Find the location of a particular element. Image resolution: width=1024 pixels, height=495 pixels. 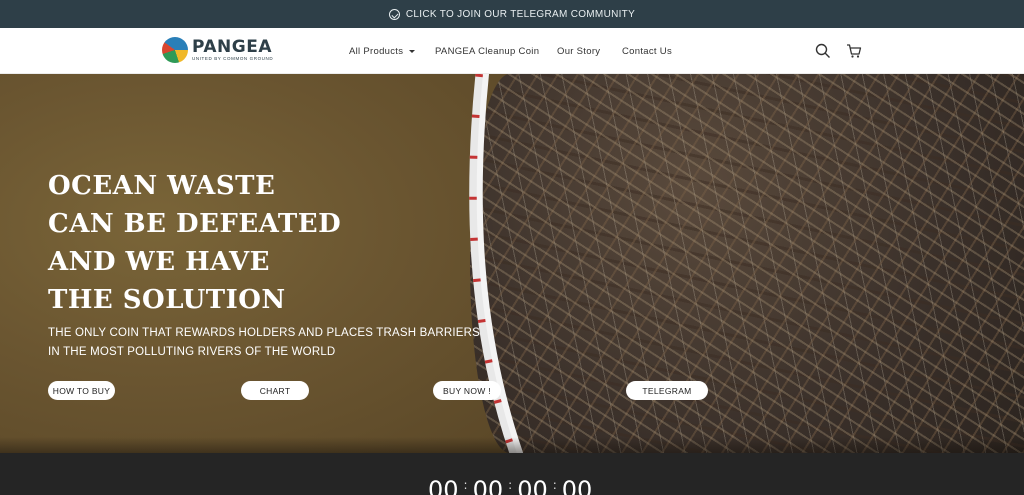

logo: PANGEA UNITED BY COMMON GROUND is located at coordinates (217, 50).